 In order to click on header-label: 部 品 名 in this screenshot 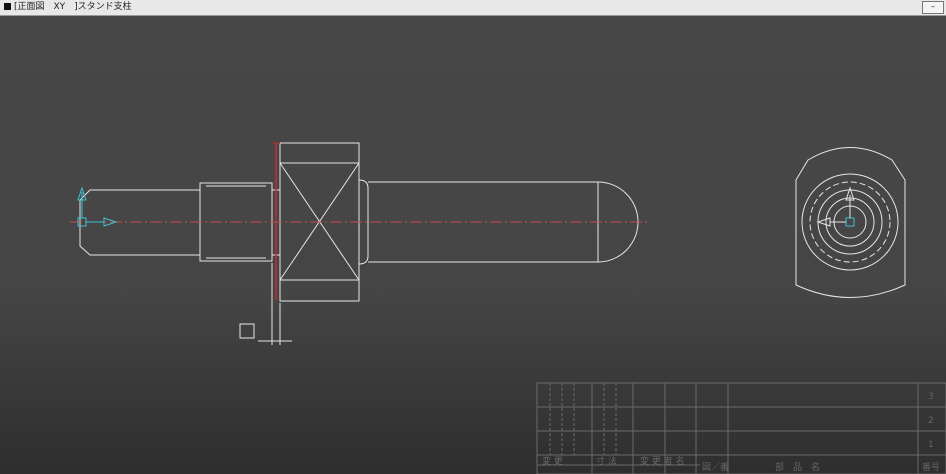, I will do `click(797, 467)`.